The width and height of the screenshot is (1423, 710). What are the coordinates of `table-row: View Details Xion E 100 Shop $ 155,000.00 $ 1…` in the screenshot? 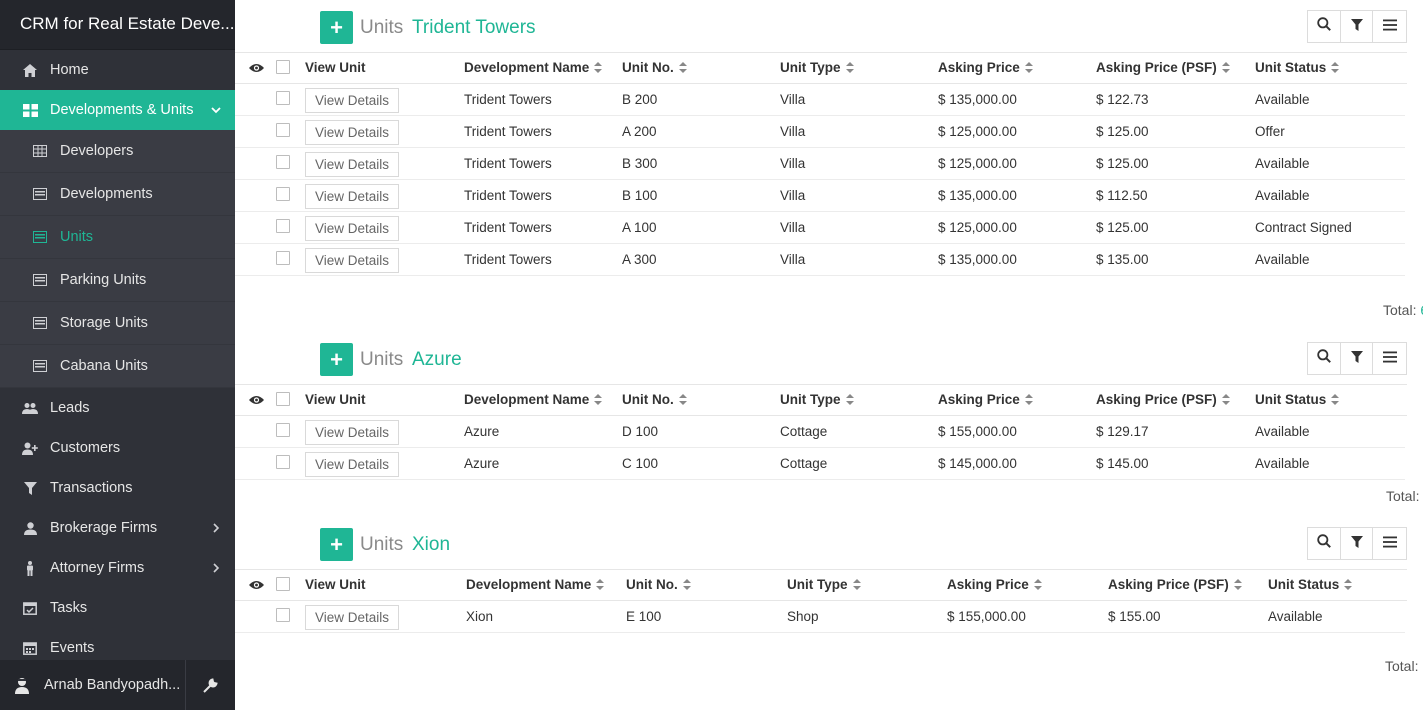 It's located at (820, 617).